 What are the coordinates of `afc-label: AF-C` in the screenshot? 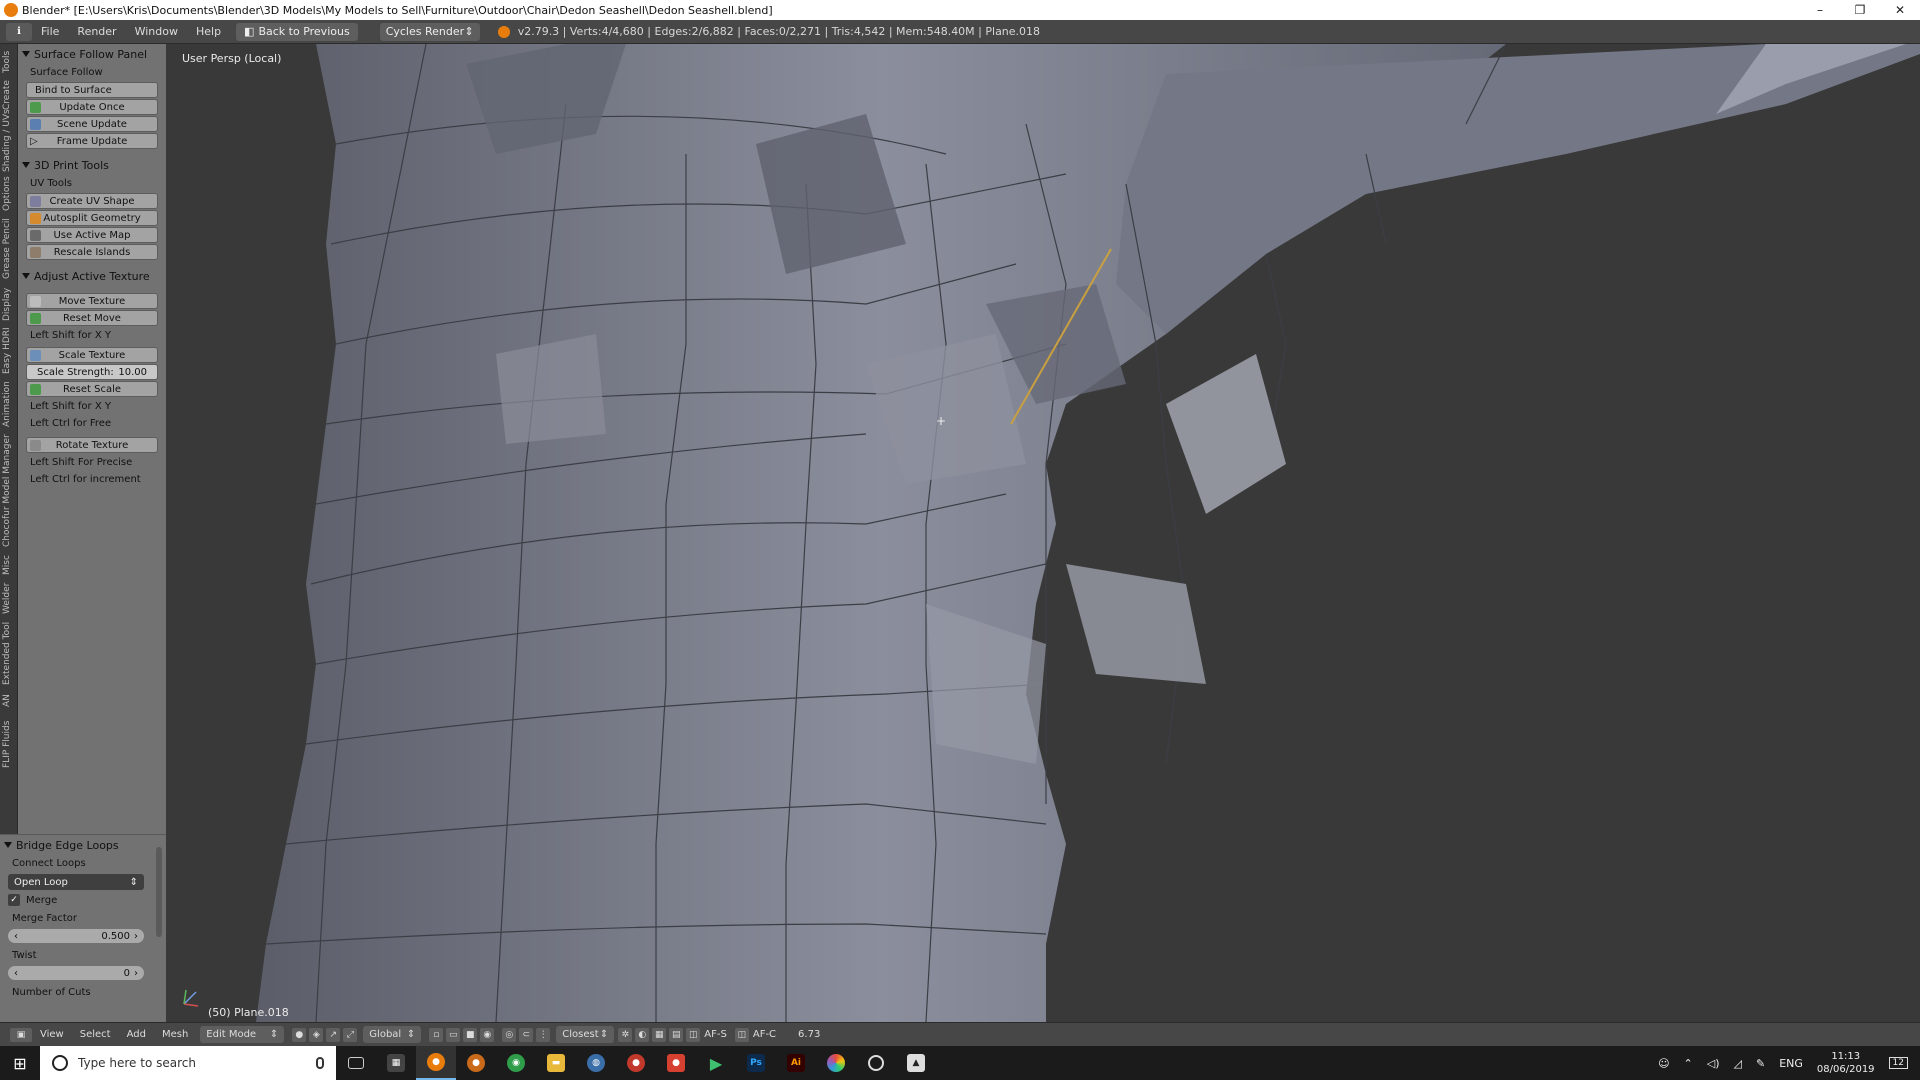 It's located at (764, 1034).